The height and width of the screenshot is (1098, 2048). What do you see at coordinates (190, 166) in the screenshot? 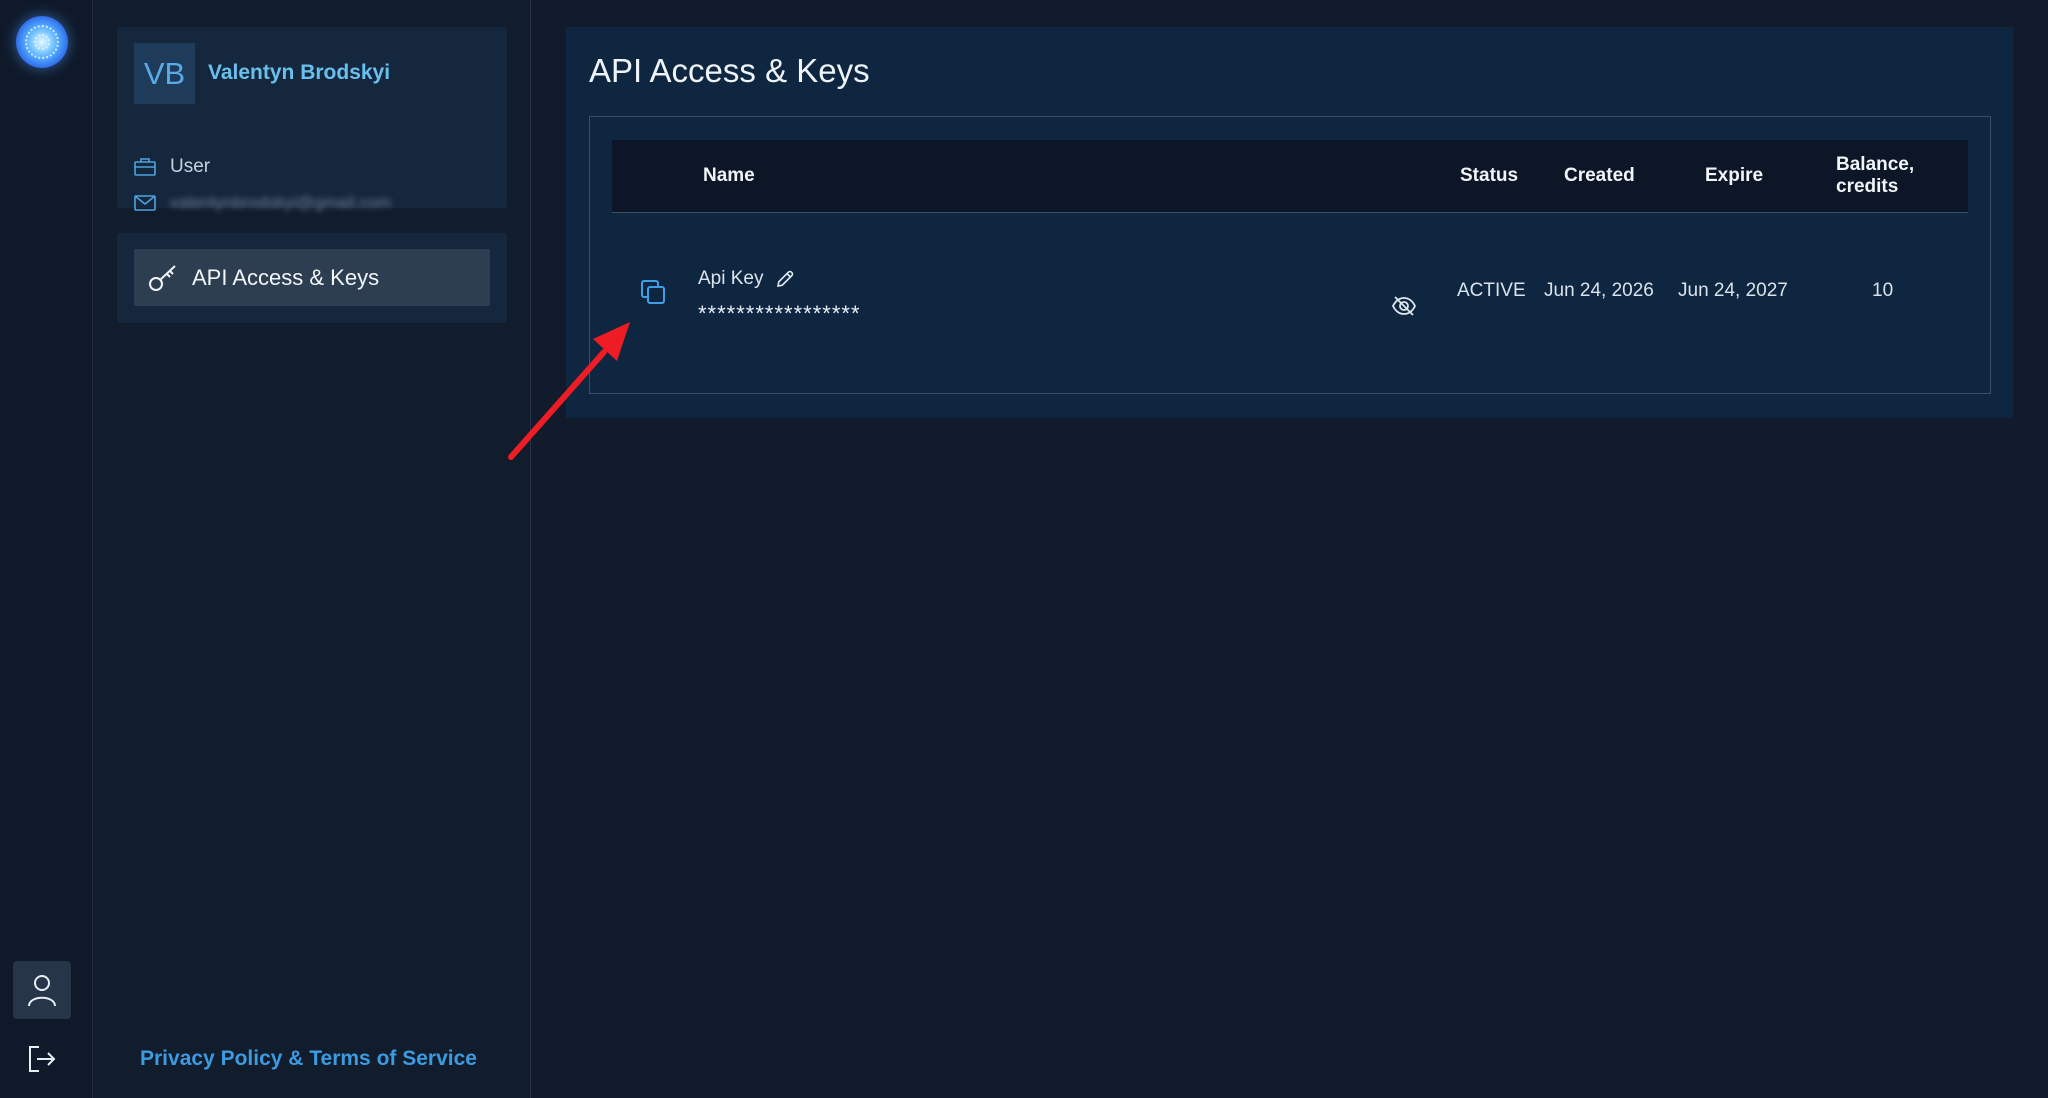
I see `user-role: User` at bounding box center [190, 166].